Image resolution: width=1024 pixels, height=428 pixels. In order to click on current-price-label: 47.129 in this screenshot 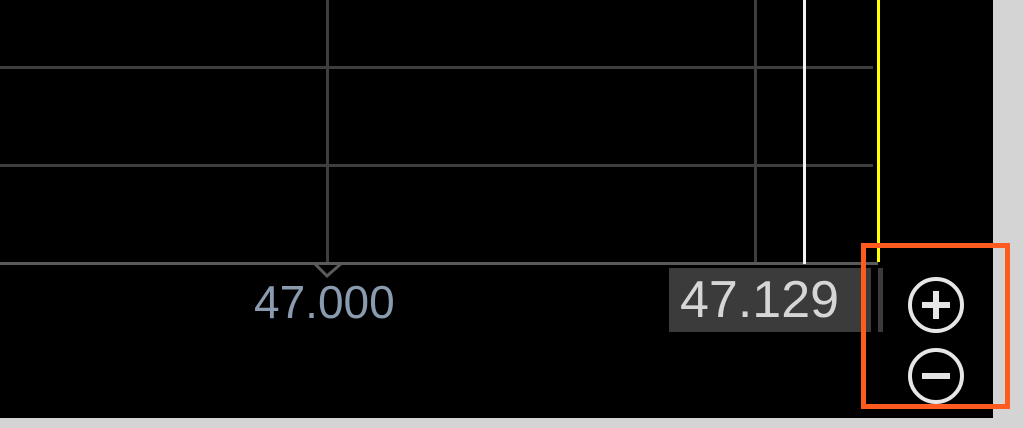, I will do `click(760, 300)`.